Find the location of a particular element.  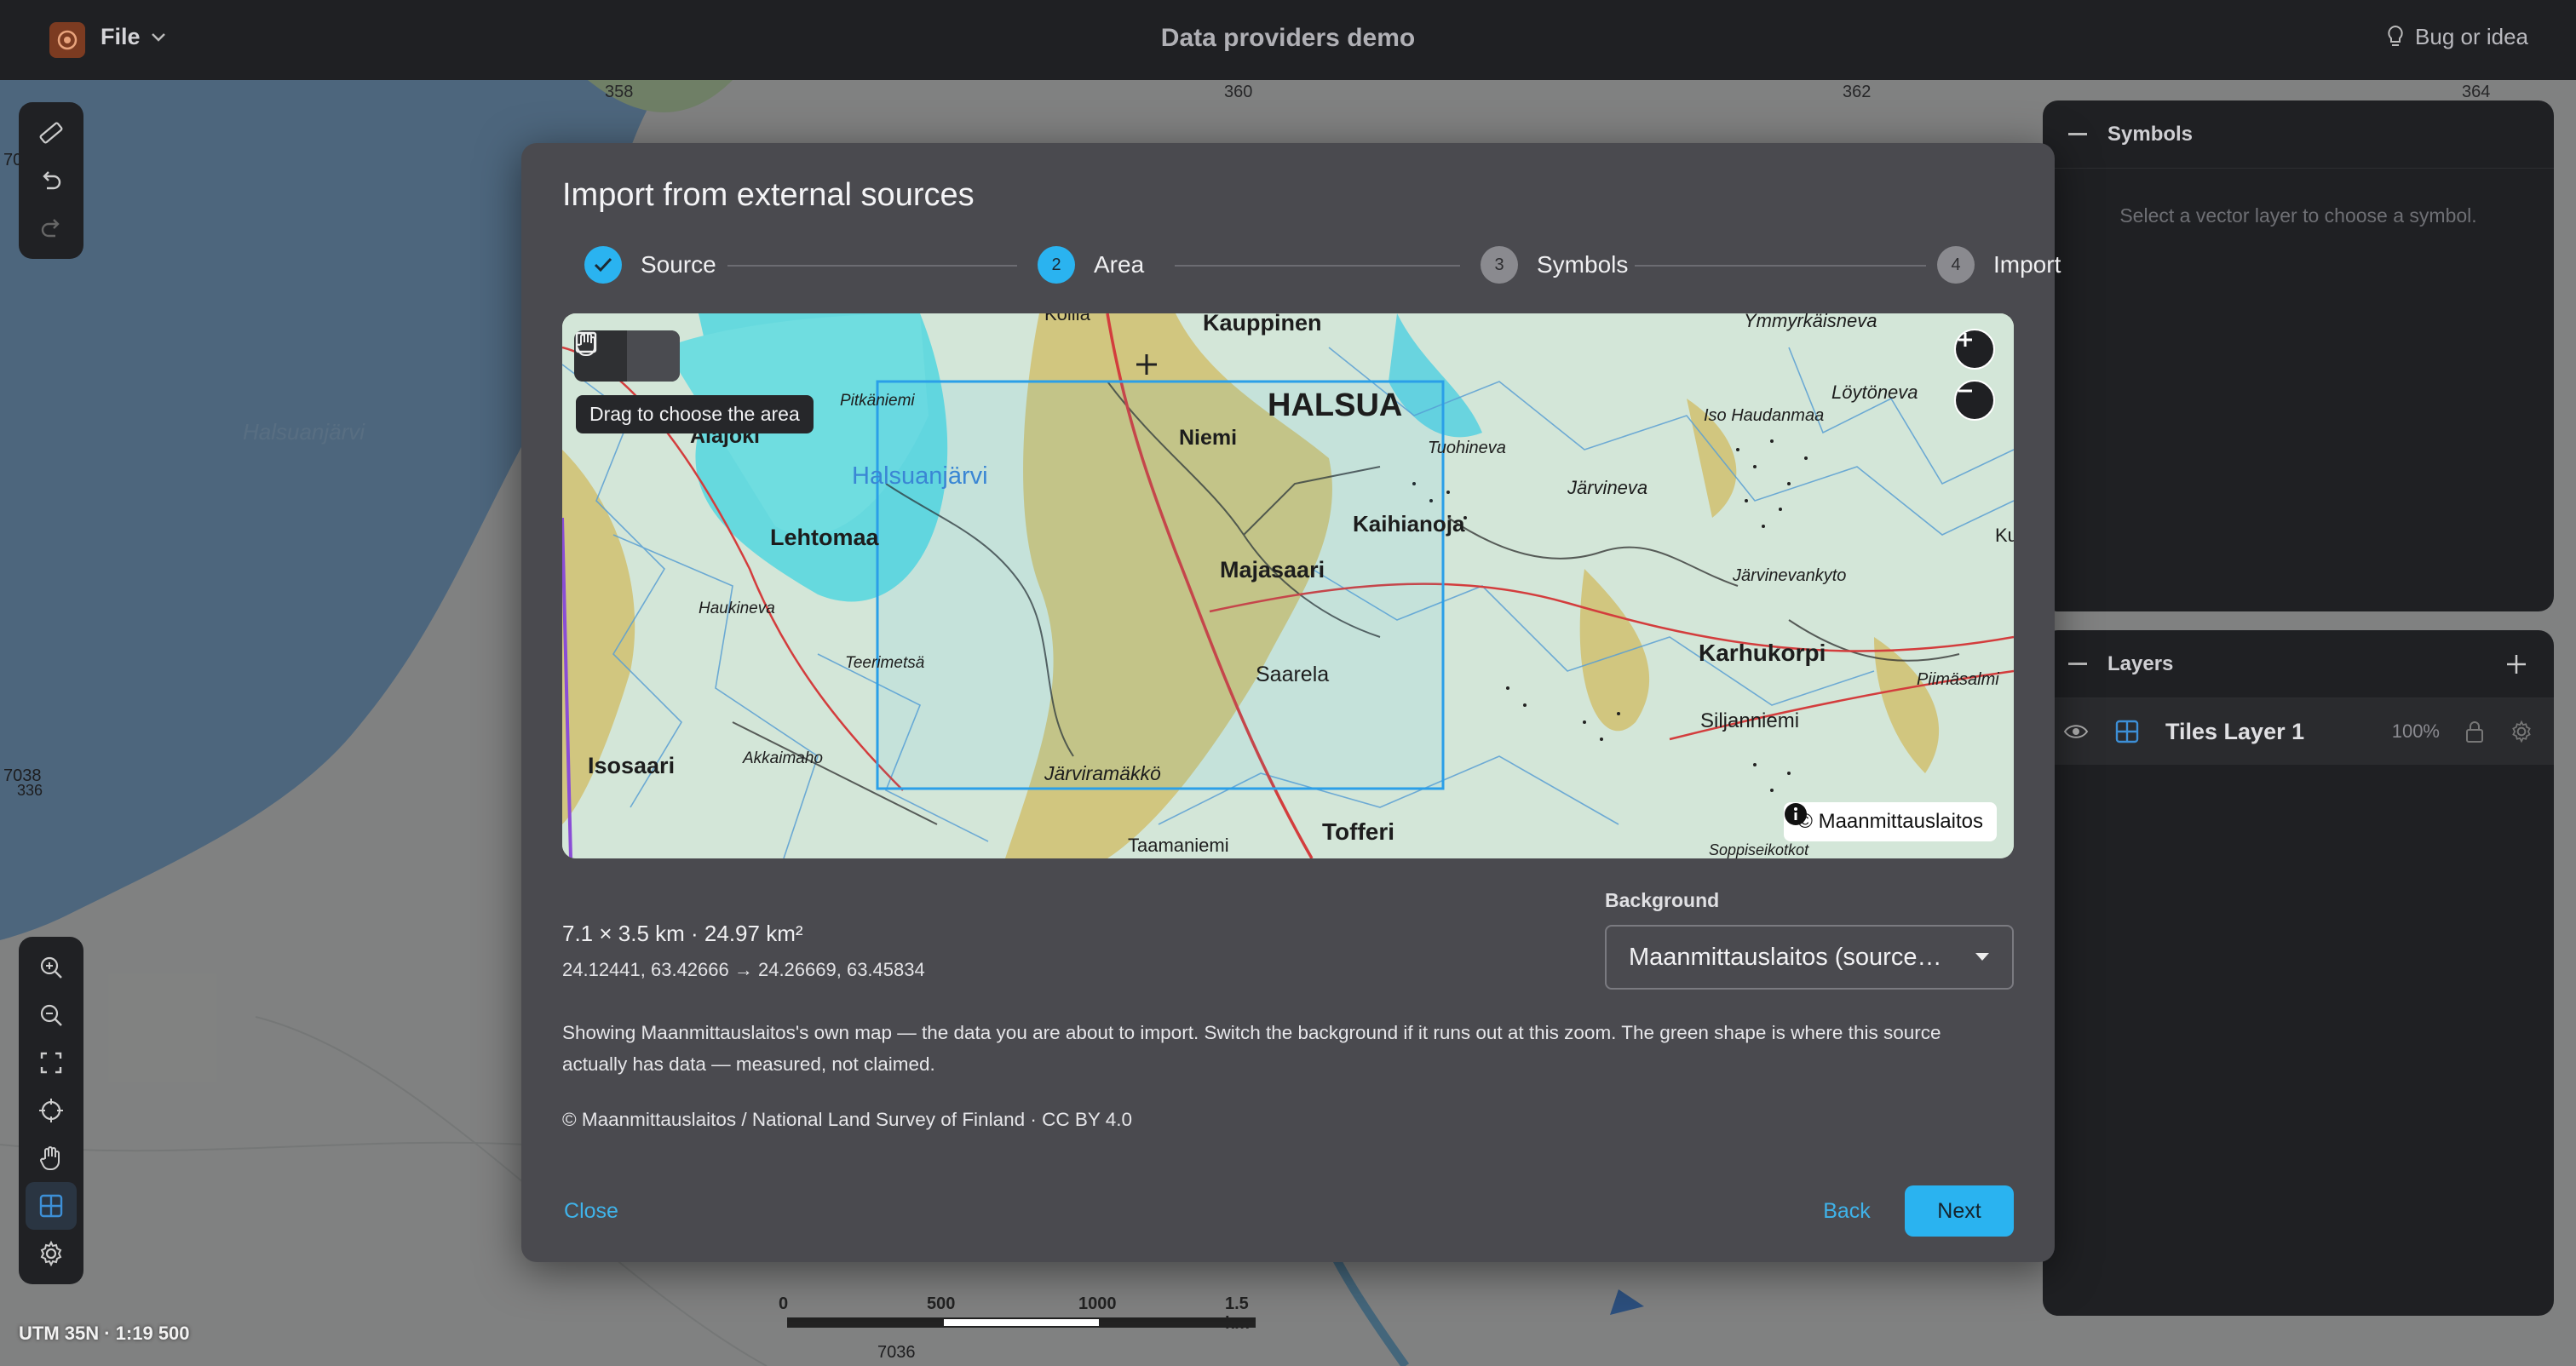

info-icon is located at coordinates (1796, 814).